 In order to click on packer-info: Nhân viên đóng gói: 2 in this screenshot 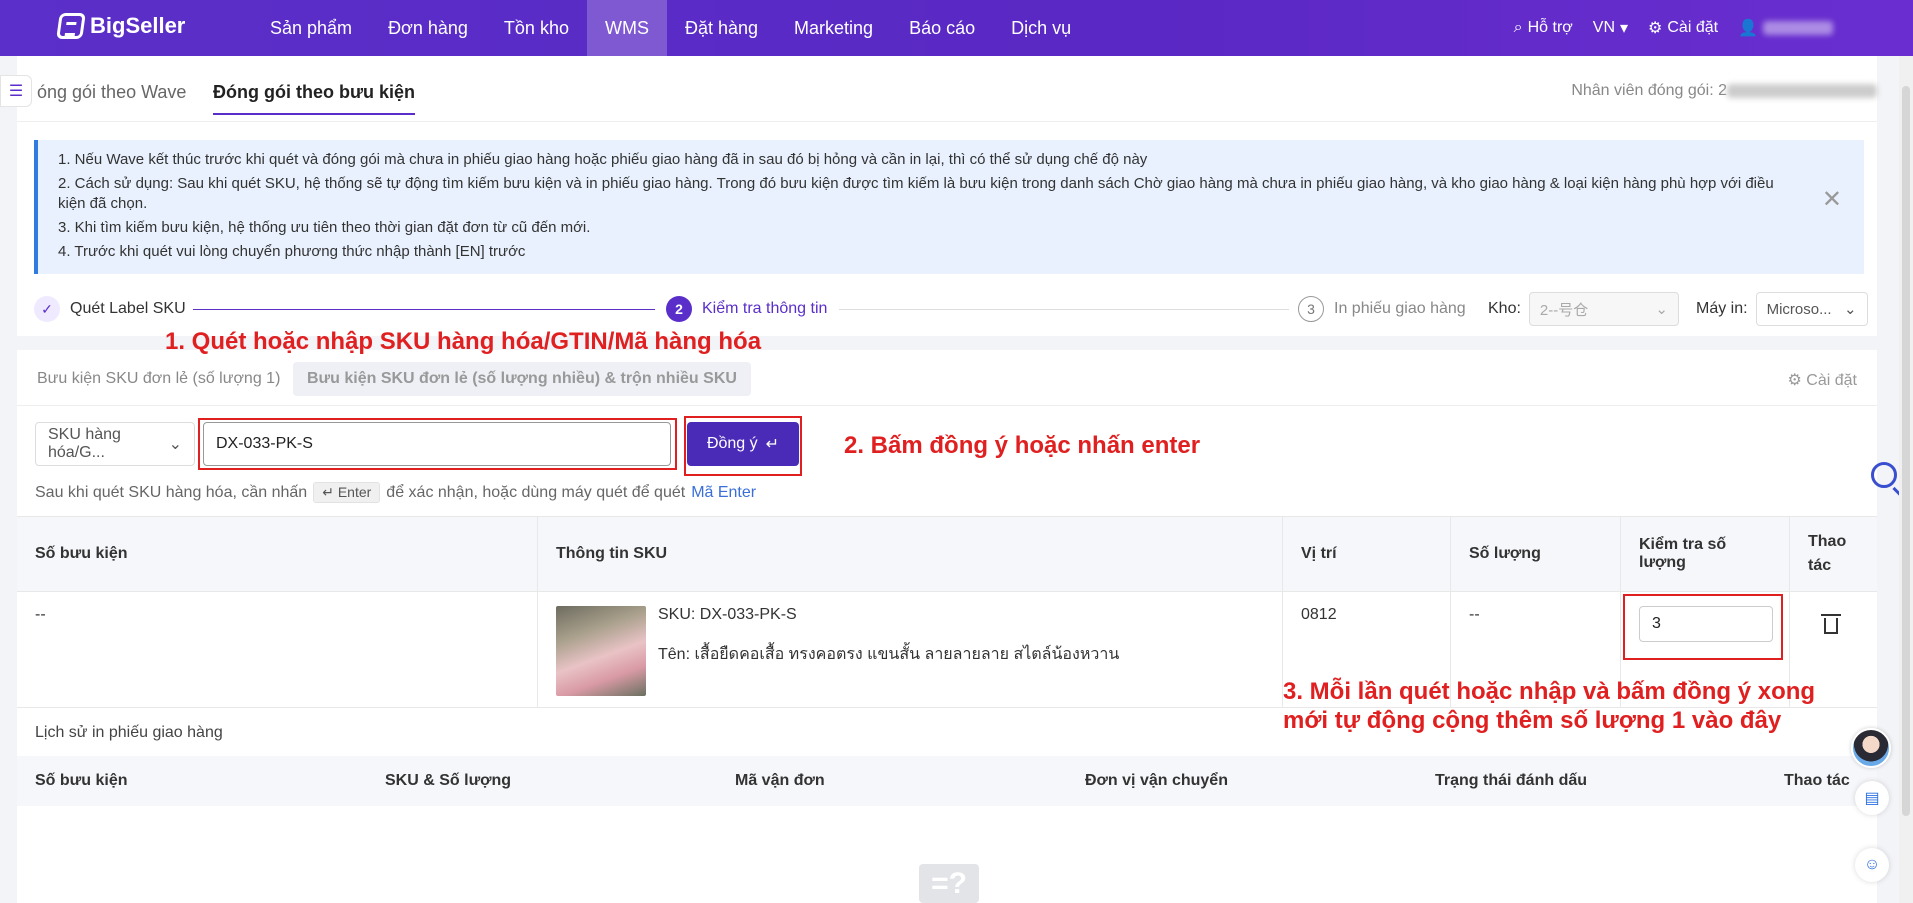, I will do `click(1724, 91)`.